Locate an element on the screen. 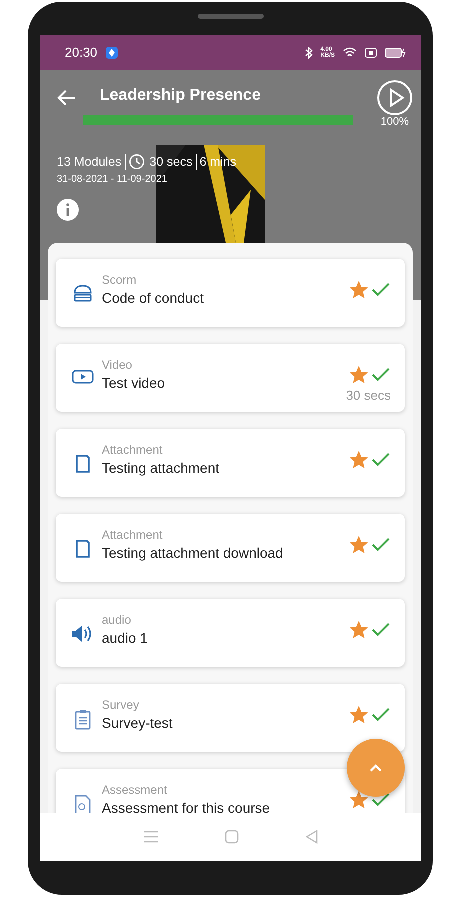 This screenshot has width=461, height=900. chevron-up-icon is located at coordinates (376, 768).